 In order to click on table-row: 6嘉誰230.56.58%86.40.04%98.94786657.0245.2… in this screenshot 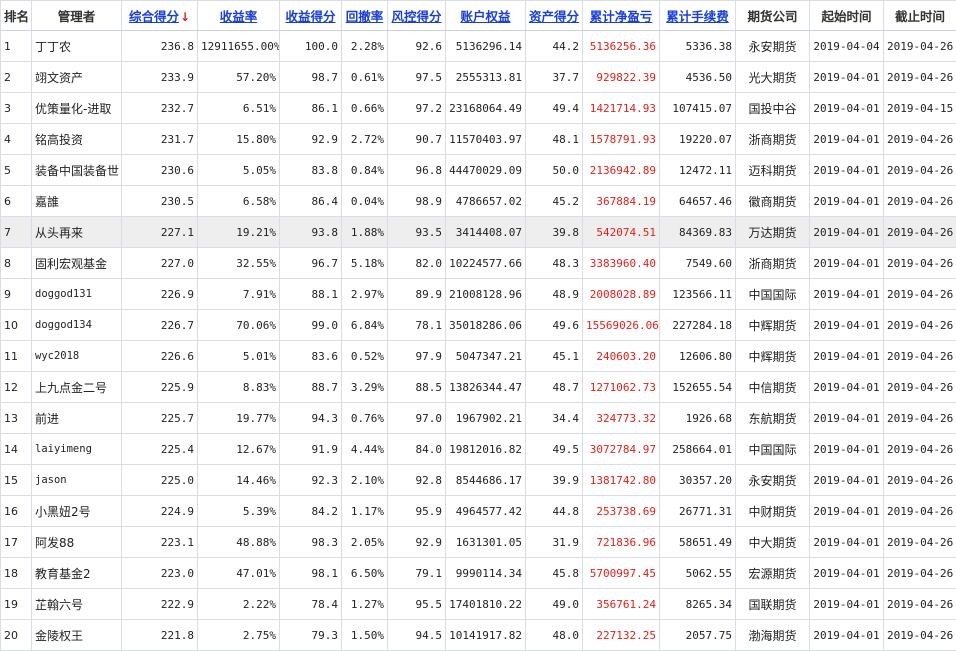, I will do `click(478, 201)`.